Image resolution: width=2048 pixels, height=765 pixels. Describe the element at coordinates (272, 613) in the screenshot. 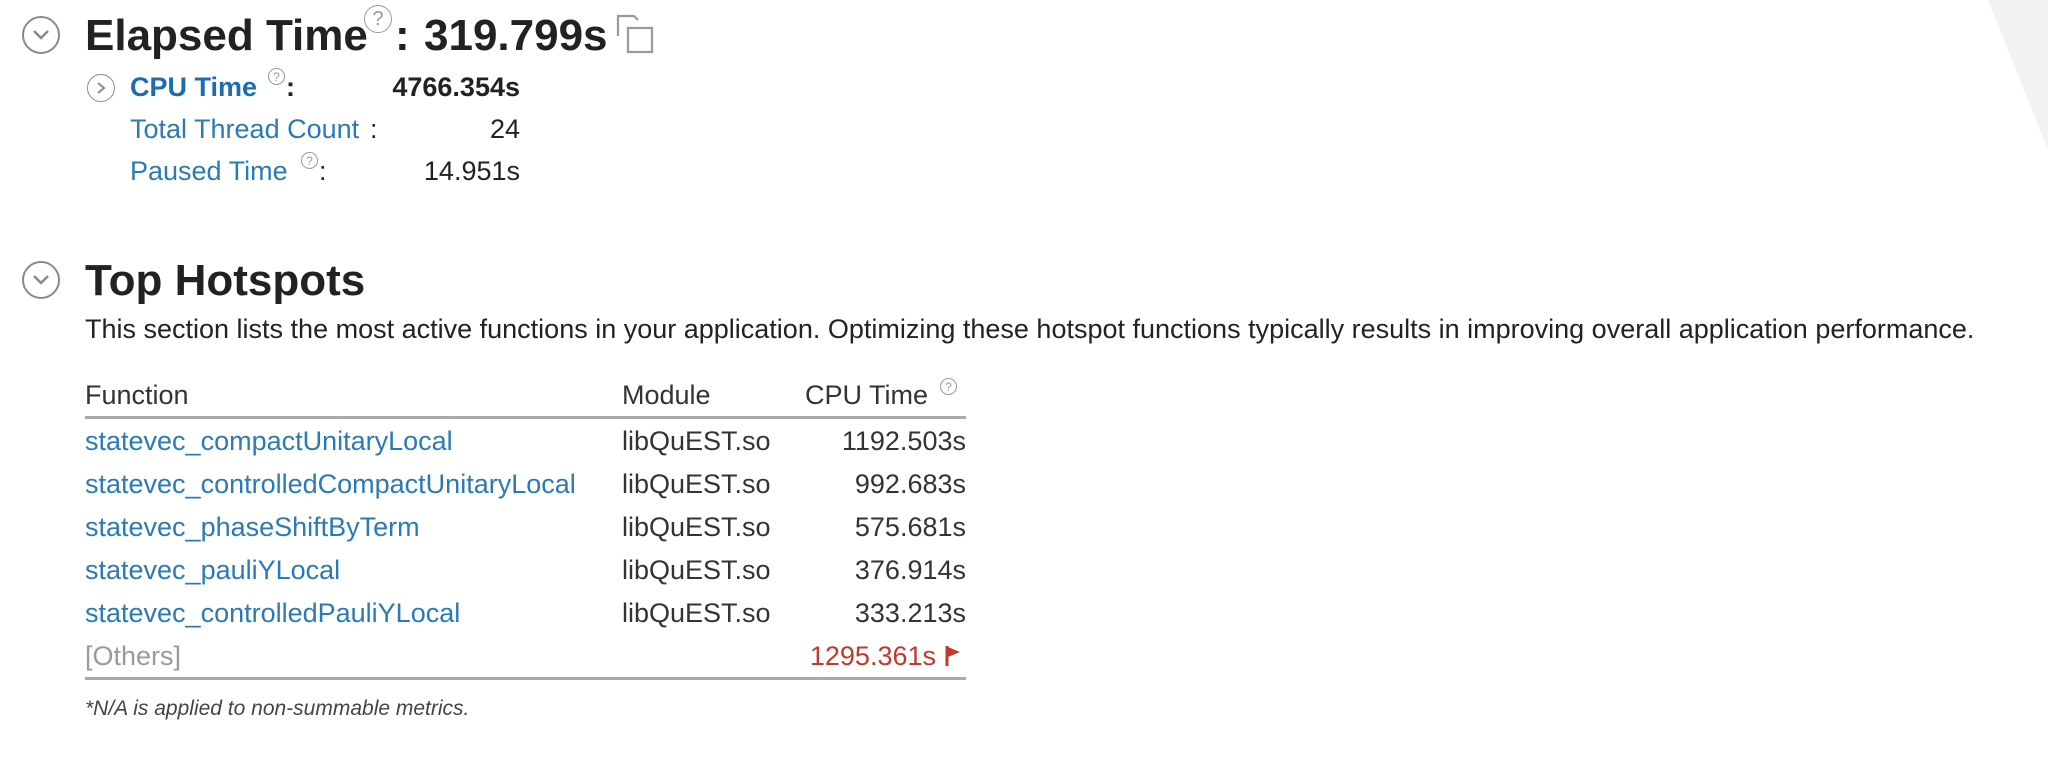

I see `function-link: statevec_controlledPauliYLocal` at that location.